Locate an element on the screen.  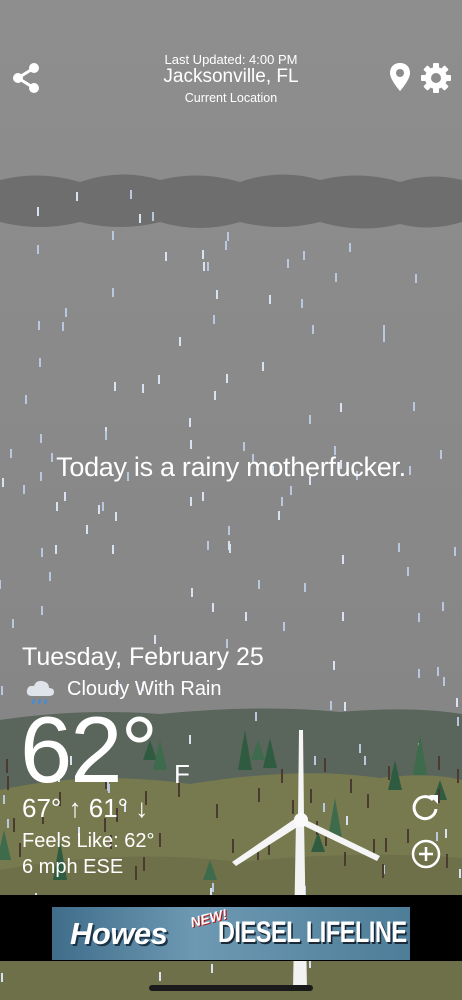
weather-tagline: Today is a rainy motherfucker. is located at coordinates (231, 467).